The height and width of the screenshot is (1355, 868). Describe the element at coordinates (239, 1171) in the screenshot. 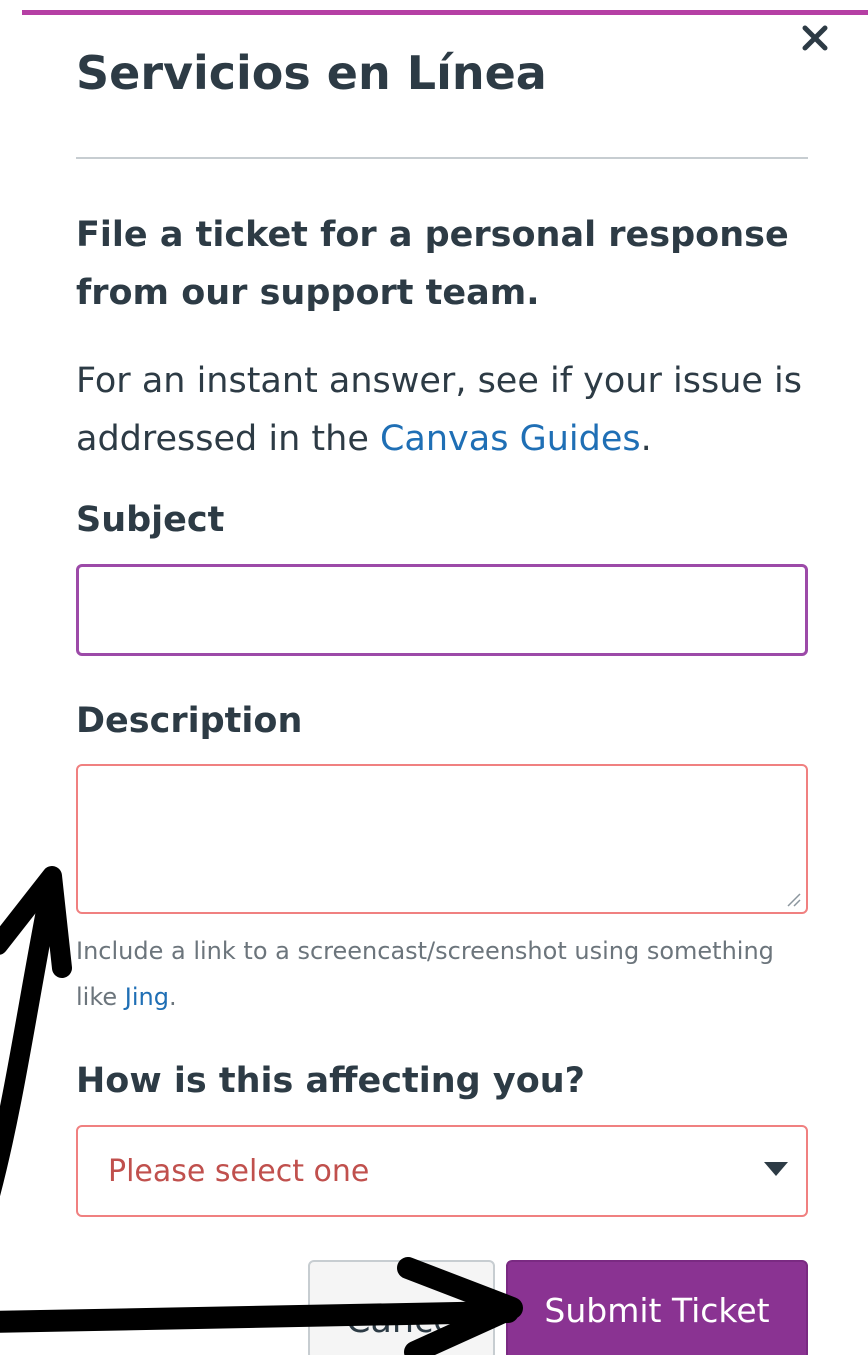

I see `affecting-selected-value: Please select one` at that location.